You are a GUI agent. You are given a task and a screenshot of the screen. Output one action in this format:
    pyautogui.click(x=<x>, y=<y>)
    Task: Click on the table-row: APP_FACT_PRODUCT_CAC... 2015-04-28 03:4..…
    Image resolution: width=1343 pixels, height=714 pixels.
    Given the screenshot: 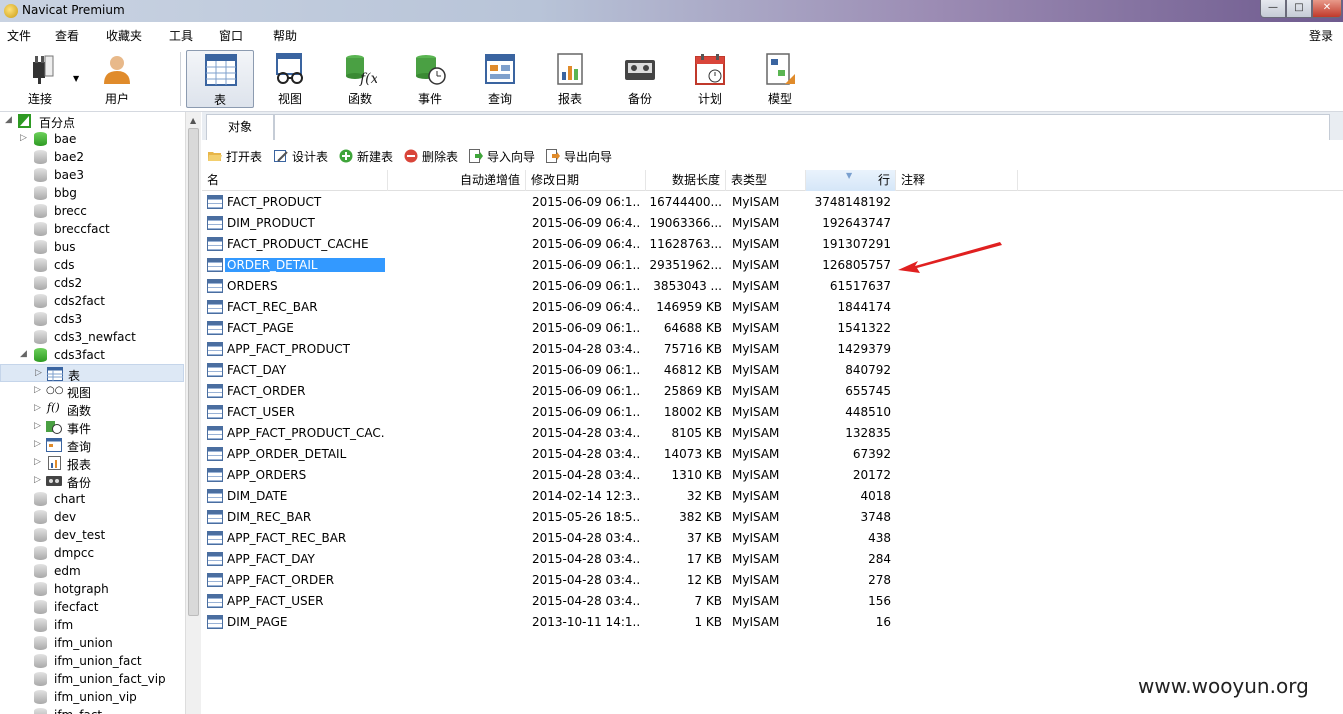 What is the action you would take?
    pyautogui.click(x=652, y=433)
    